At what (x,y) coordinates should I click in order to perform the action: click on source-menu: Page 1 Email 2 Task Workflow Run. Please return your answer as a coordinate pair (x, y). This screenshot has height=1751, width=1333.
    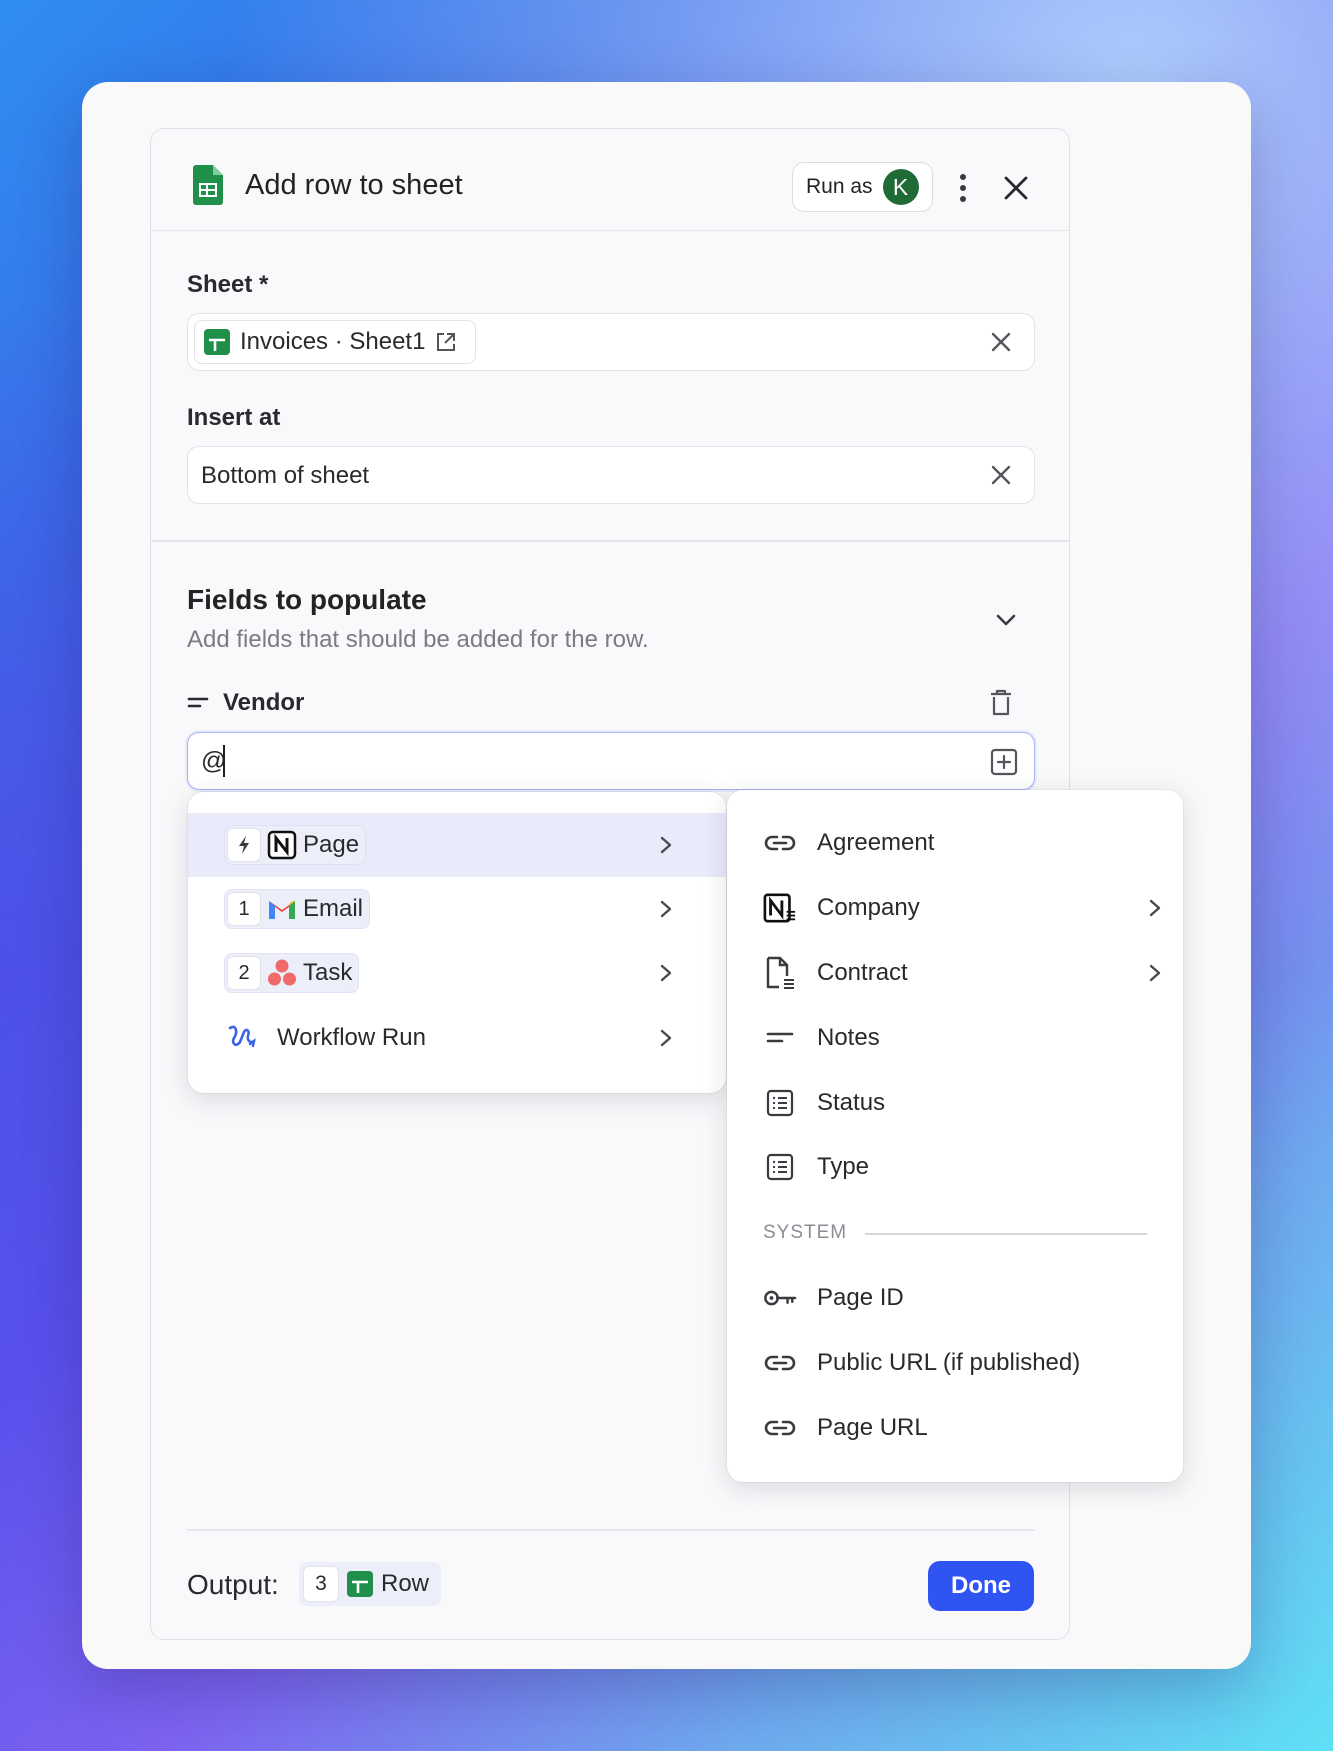
    Looking at the image, I should click on (457, 942).